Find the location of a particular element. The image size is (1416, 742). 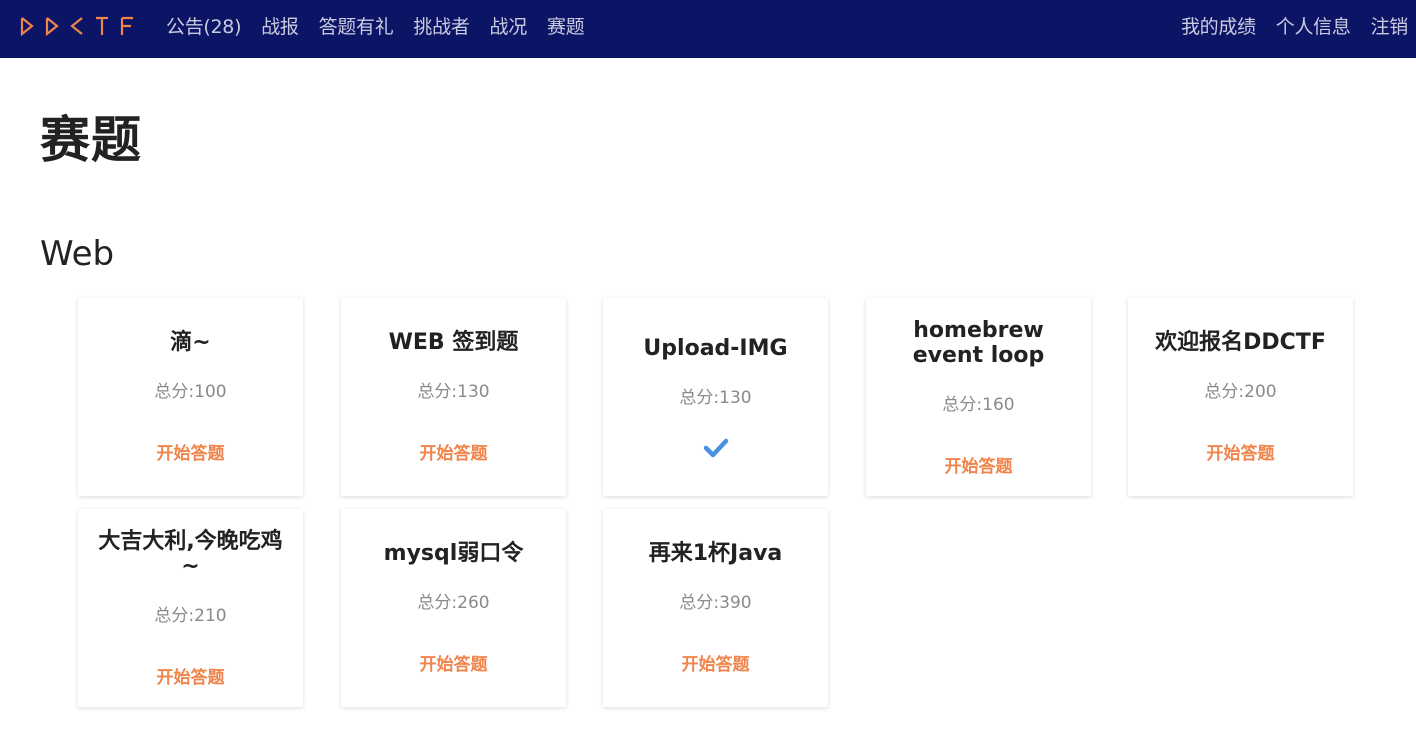

challenge-card-solved: Upload-IMG 总分:130 is located at coordinates (715, 397).